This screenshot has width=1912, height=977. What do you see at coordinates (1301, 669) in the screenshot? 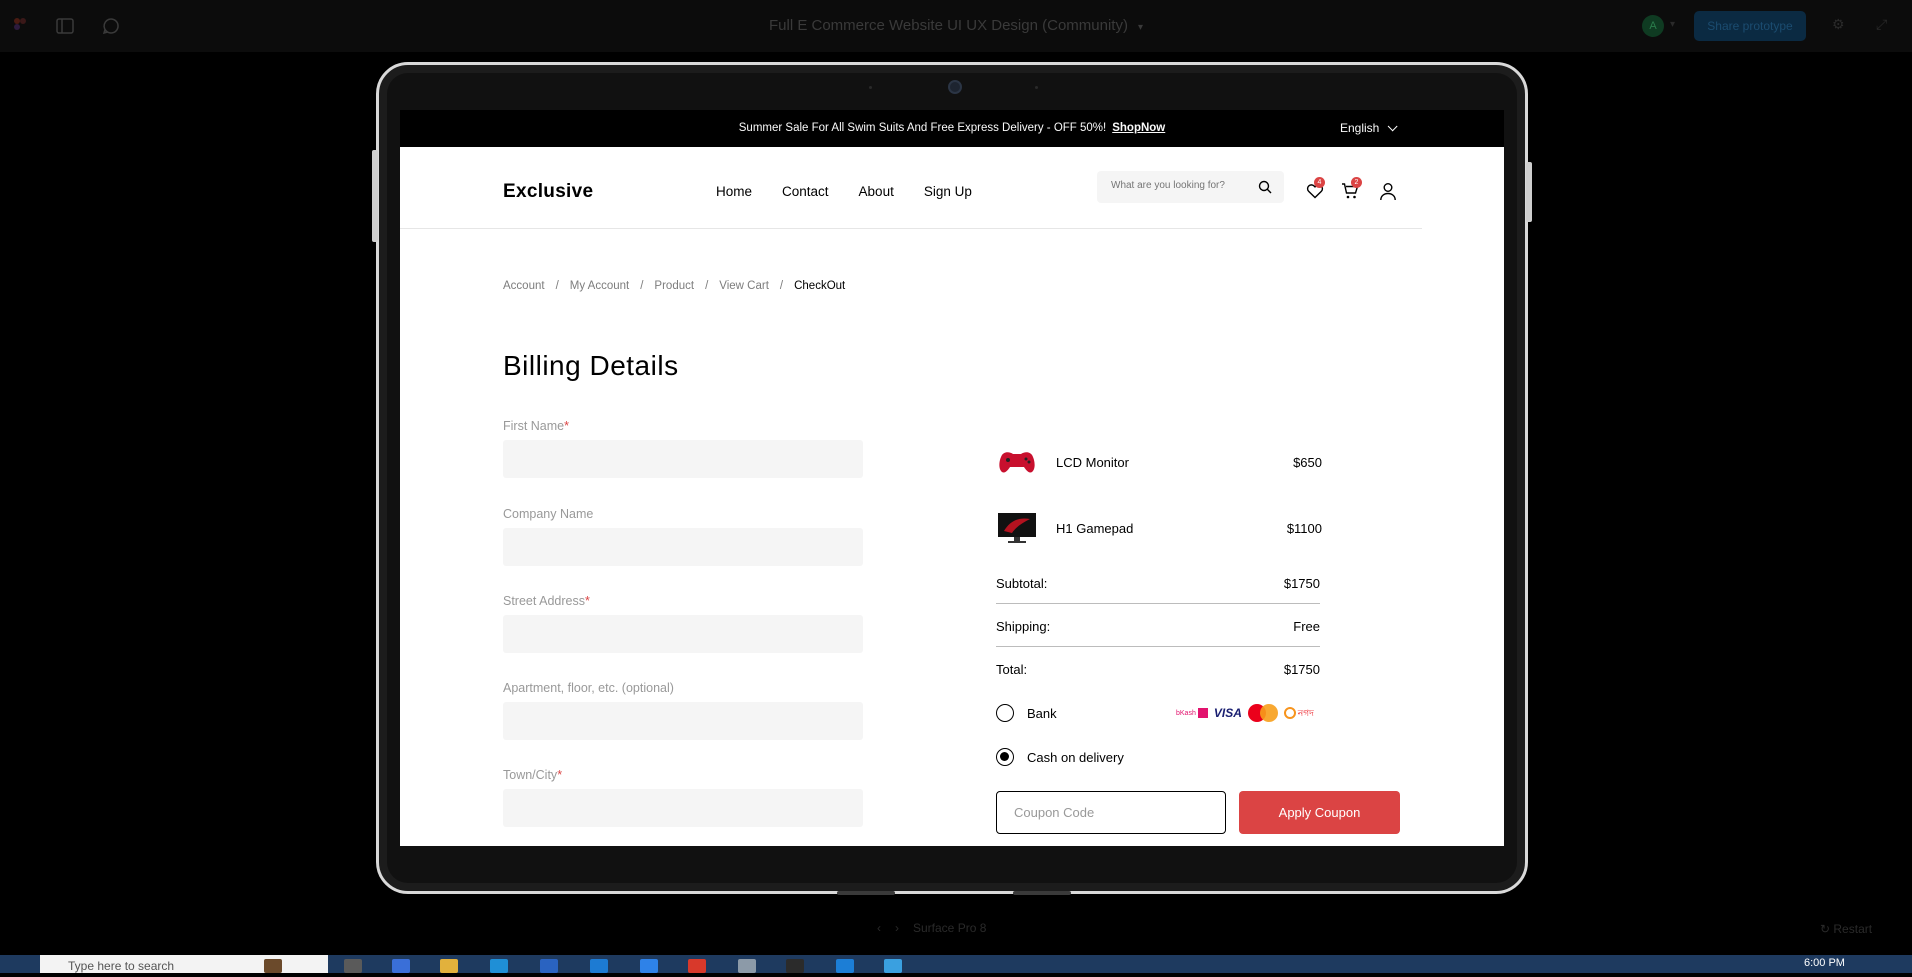
I see `total-value: $1750` at bounding box center [1301, 669].